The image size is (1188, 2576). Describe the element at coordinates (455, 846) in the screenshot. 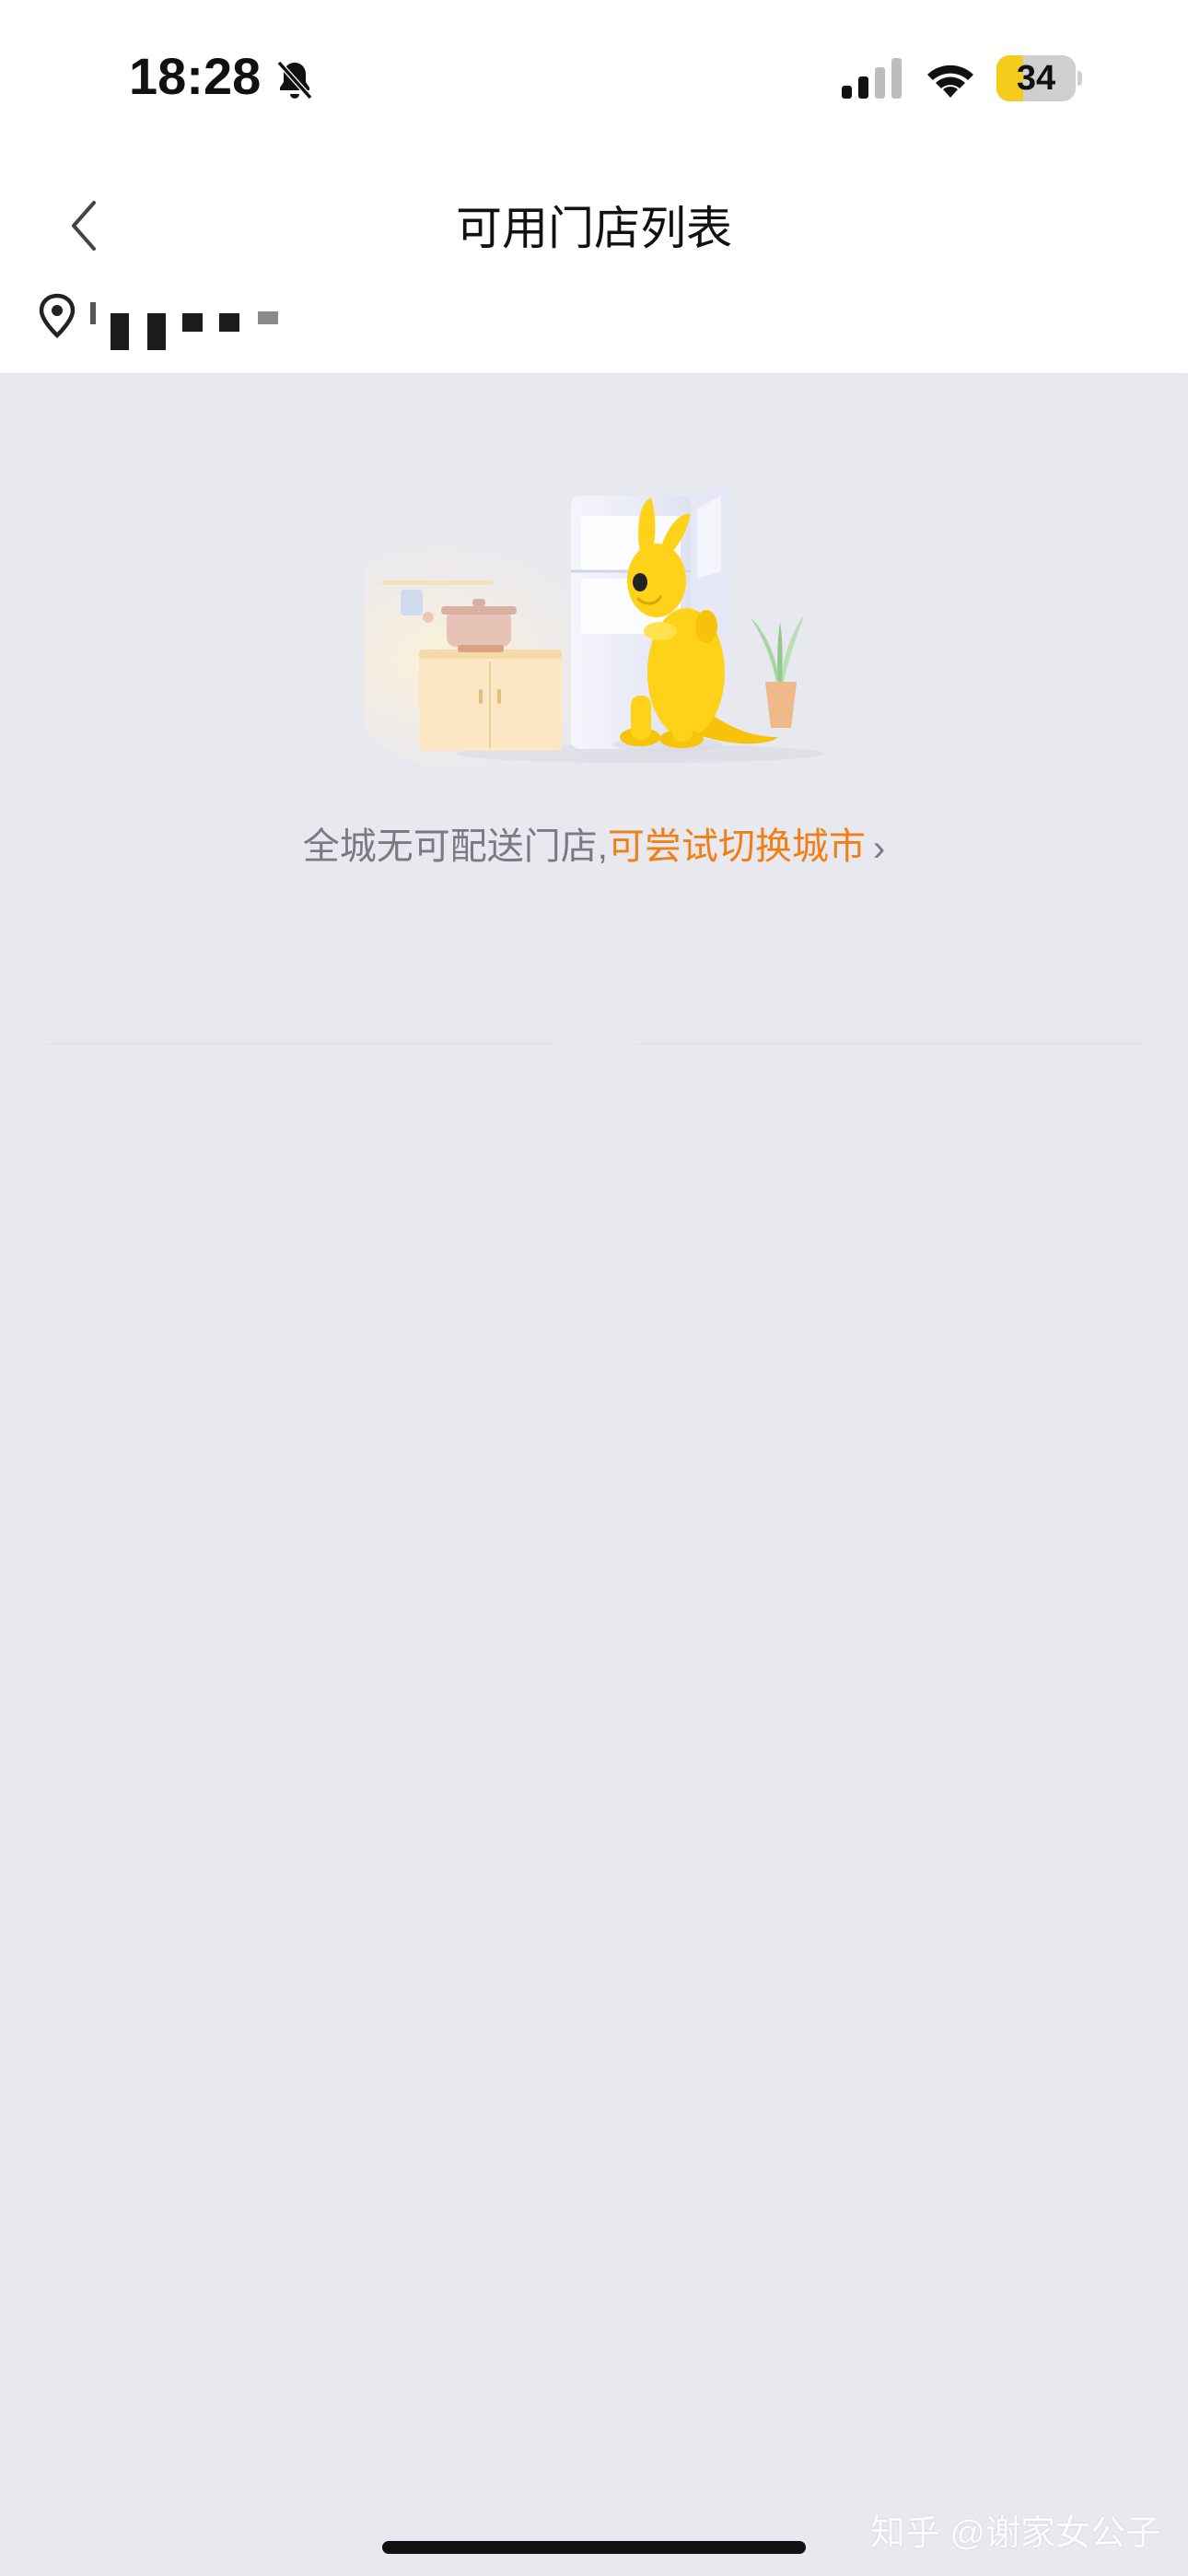

I see `empty-state-text: 全城无可配送门店,` at that location.